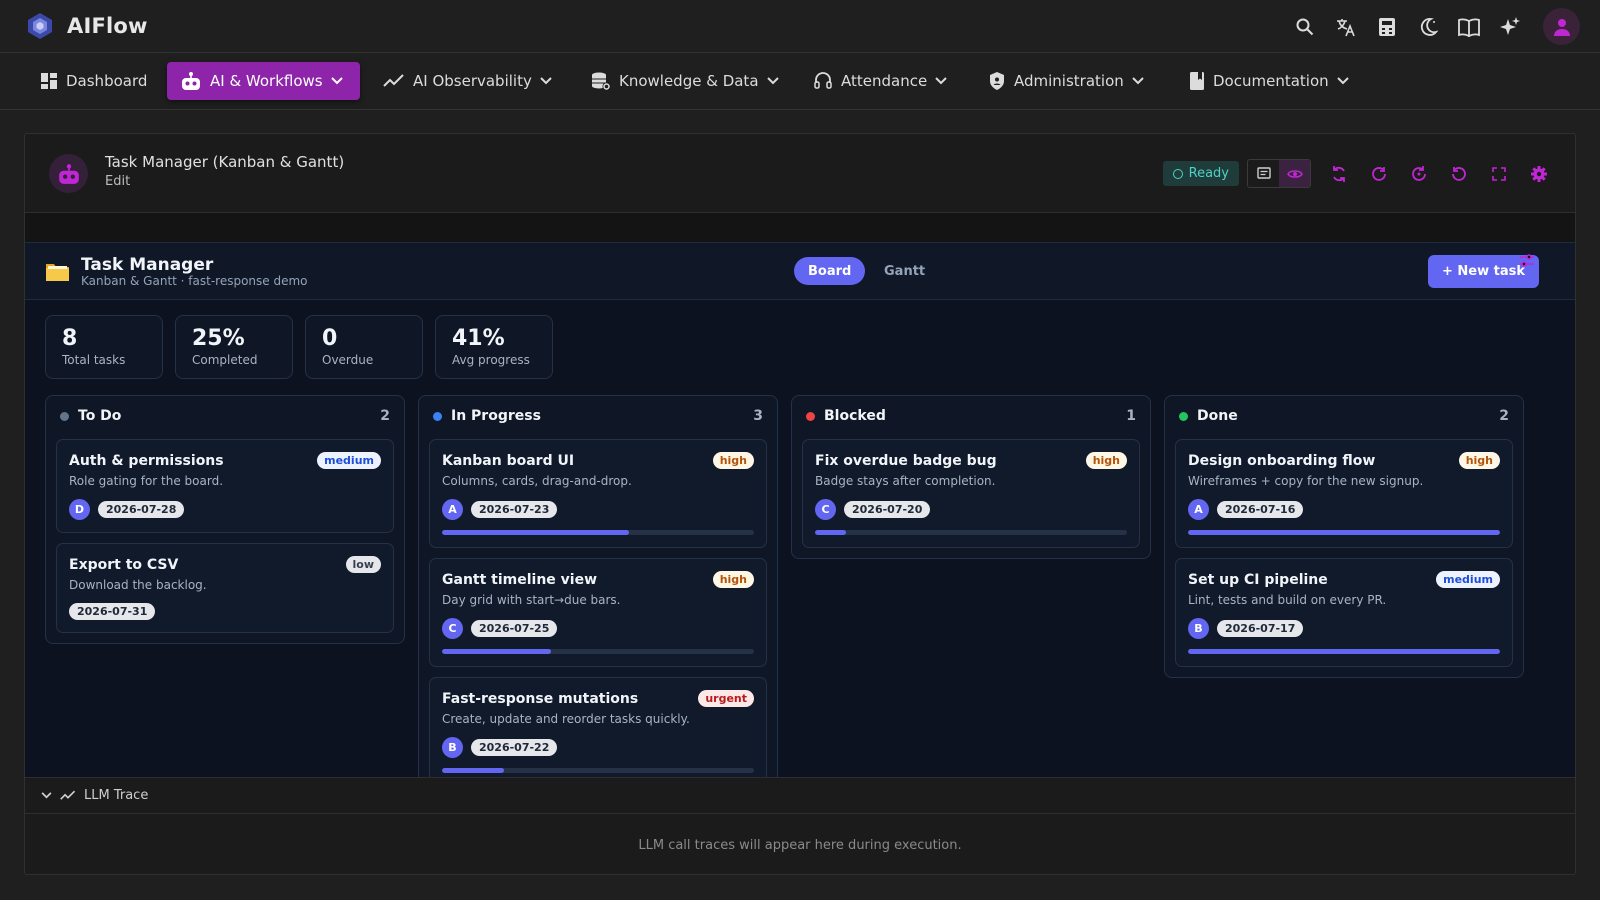  I want to click on dark-mode-icon, so click(1428, 27).